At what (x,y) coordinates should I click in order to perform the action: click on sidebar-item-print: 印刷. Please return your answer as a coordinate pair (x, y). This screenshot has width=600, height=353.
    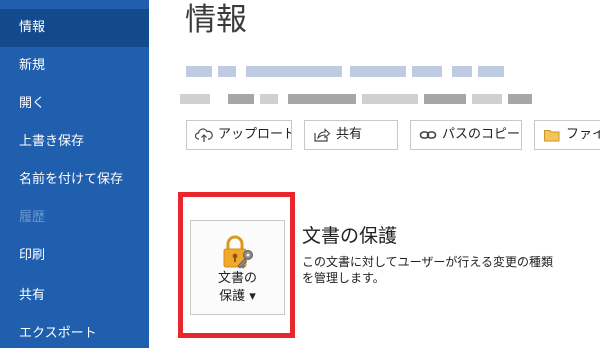
    Looking at the image, I should click on (74, 256).